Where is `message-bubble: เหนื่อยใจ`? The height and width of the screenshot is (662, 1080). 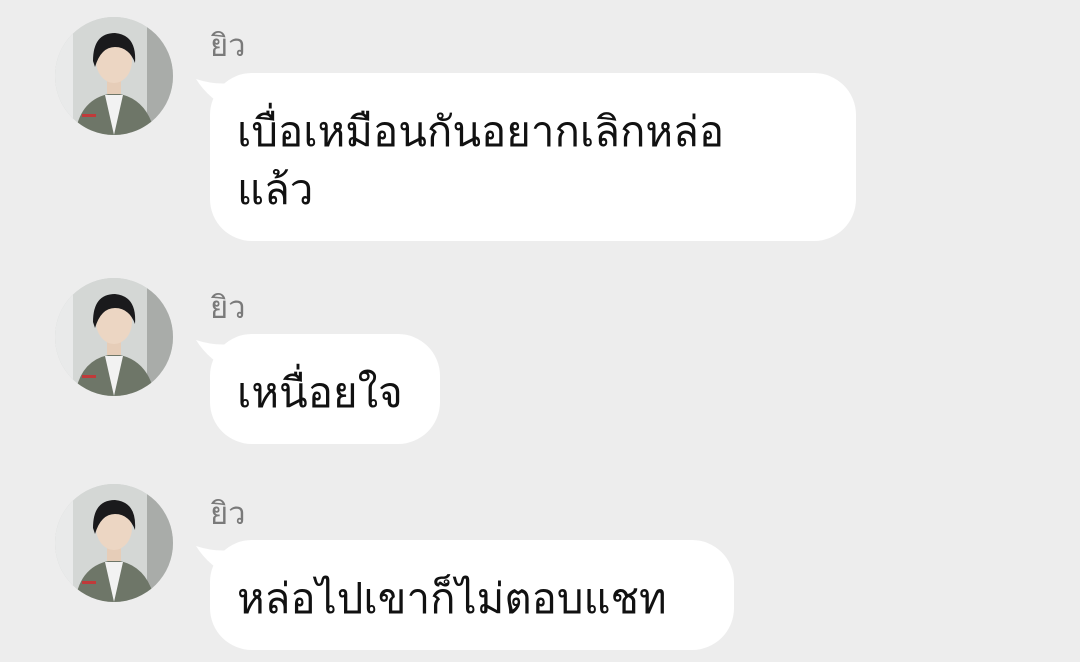
message-bubble: เหนื่อยใจ is located at coordinates (318, 389).